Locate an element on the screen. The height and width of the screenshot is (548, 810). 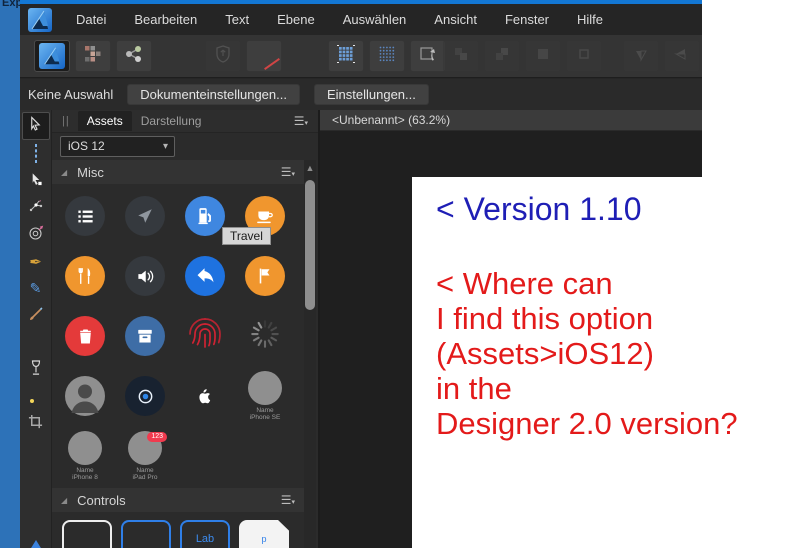
flip-v-icon is located at coordinates (641, 56).